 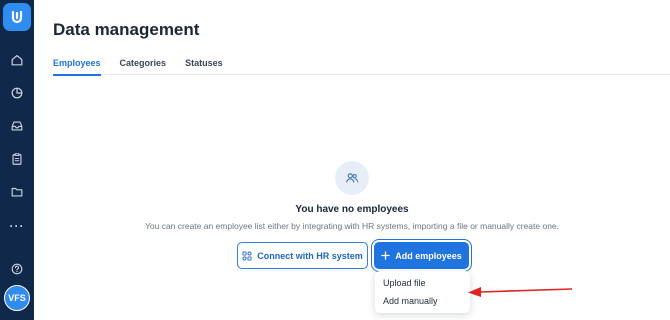 I want to click on menu-item-upload-file: Upload file, so click(x=422, y=283).